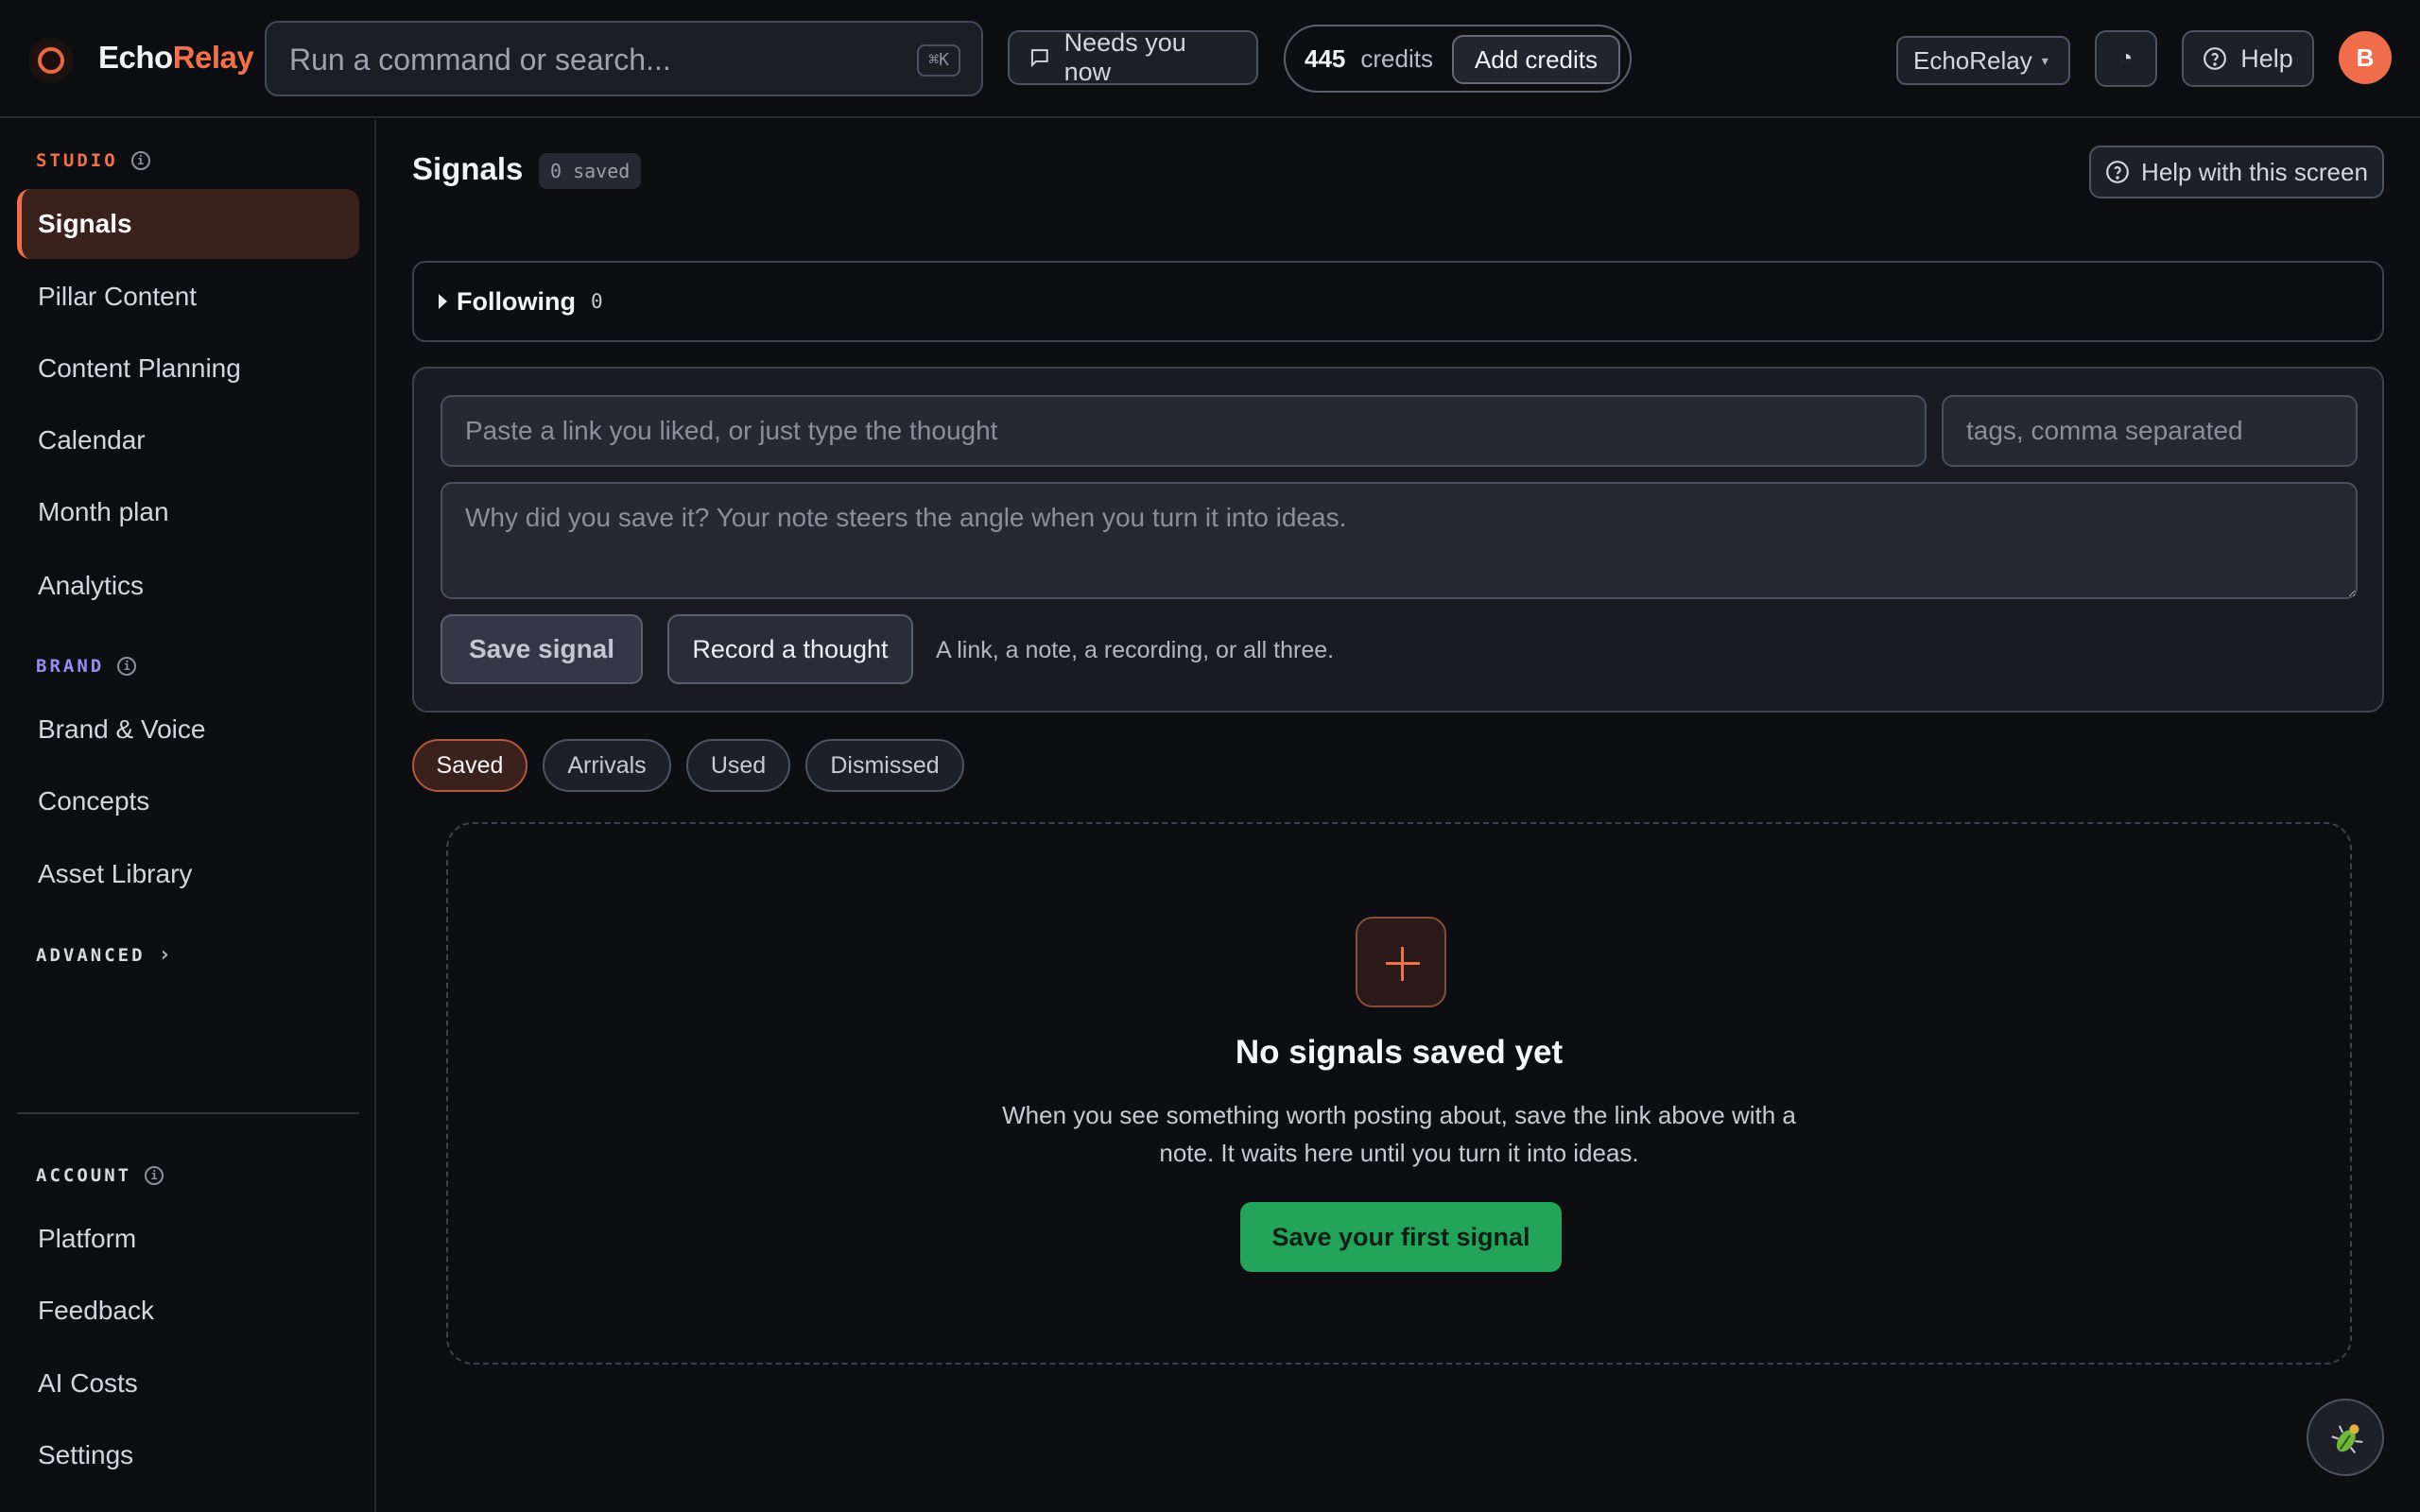 The height and width of the screenshot is (1512, 2420). I want to click on tab-dismissed: Dismissed, so click(884, 765).